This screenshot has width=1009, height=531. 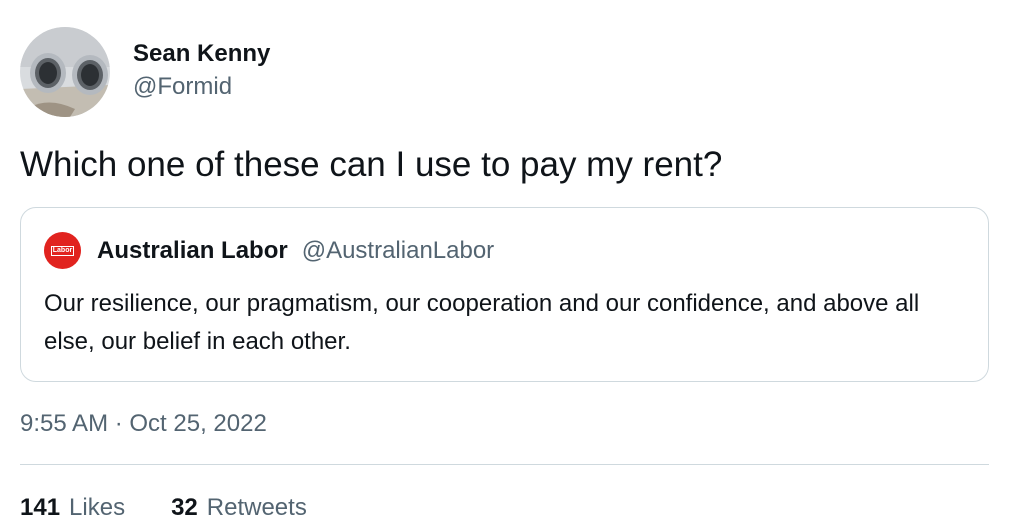 I want to click on retweets-label: Retweets, so click(x=256, y=507).